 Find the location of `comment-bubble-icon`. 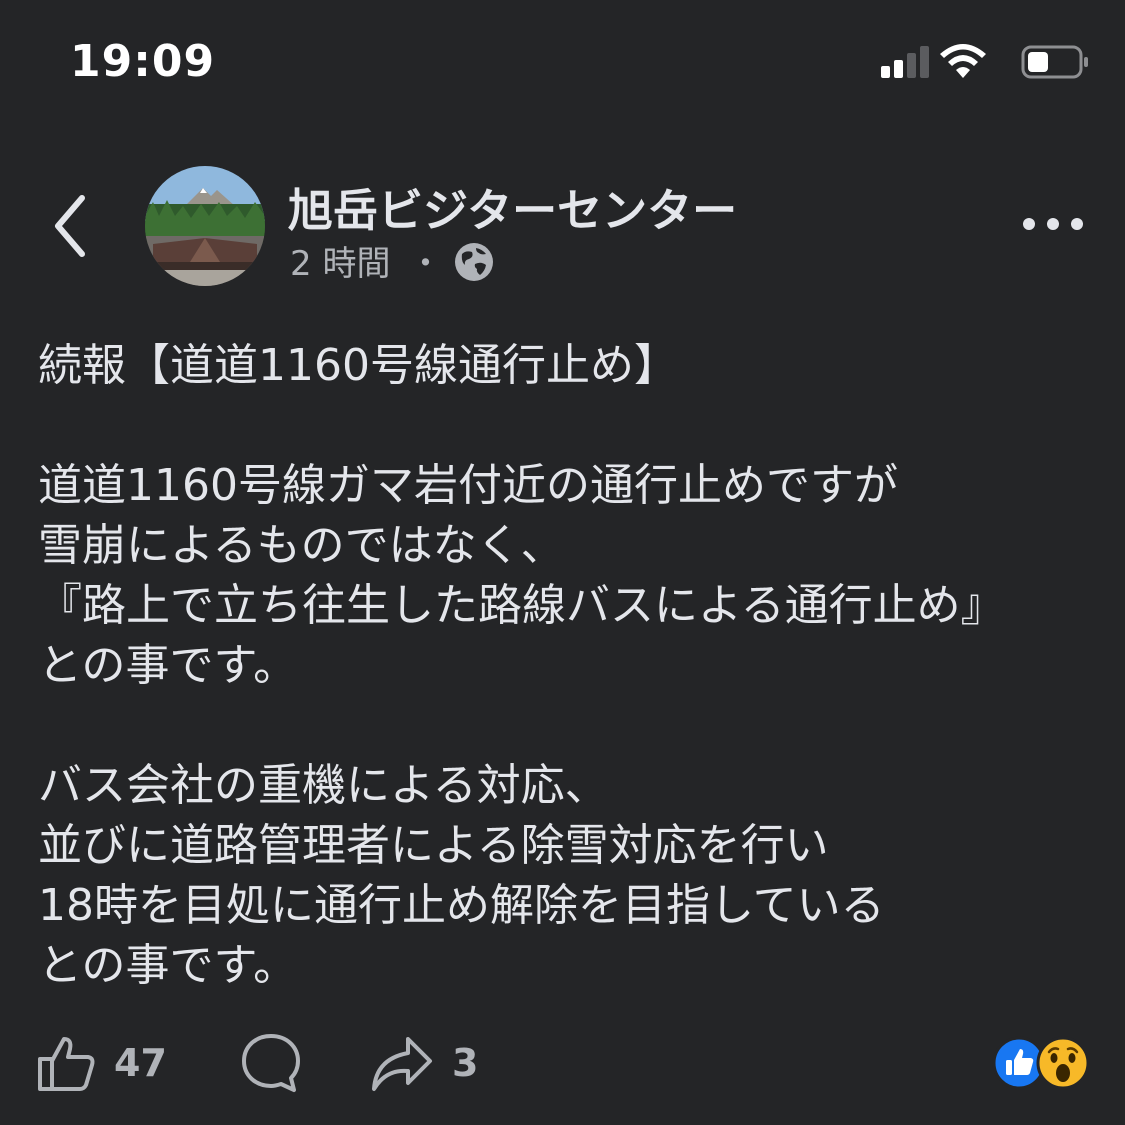

comment-bubble-icon is located at coordinates (271, 1063).